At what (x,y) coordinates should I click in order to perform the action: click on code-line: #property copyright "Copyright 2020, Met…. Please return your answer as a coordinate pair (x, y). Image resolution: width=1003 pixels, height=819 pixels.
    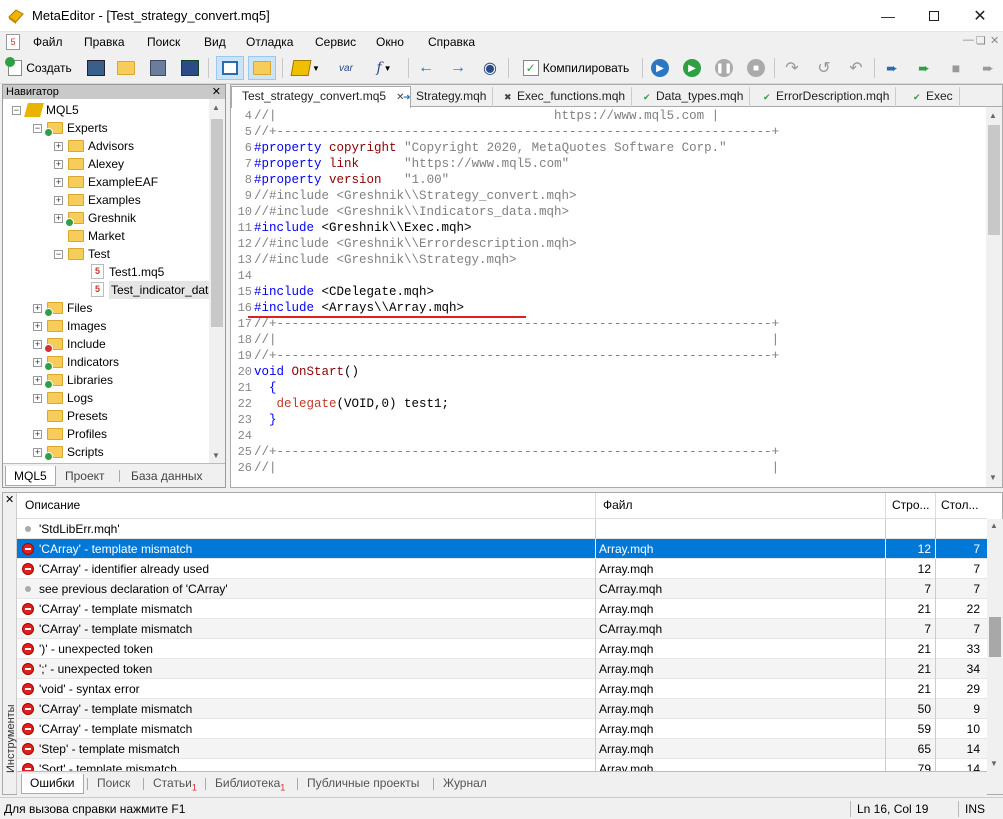
    Looking at the image, I should click on (490, 148).